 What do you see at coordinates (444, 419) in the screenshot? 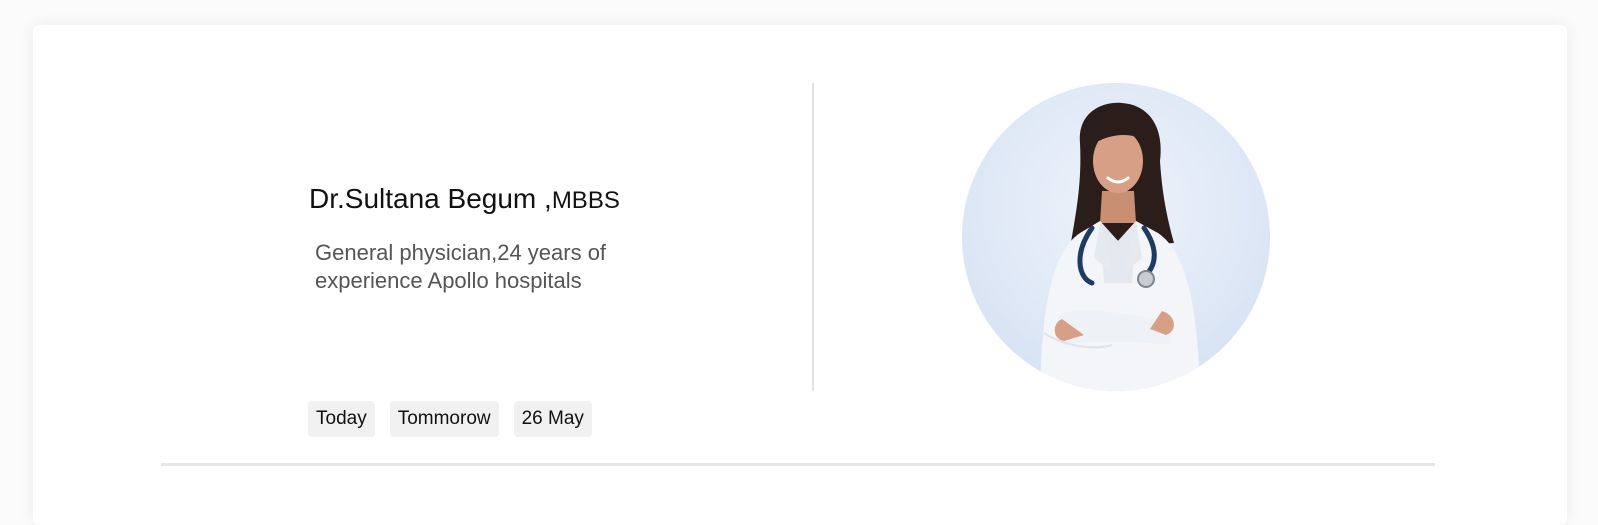
I see `date-chip-tomorrow: Tommorow` at bounding box center [444, 419].